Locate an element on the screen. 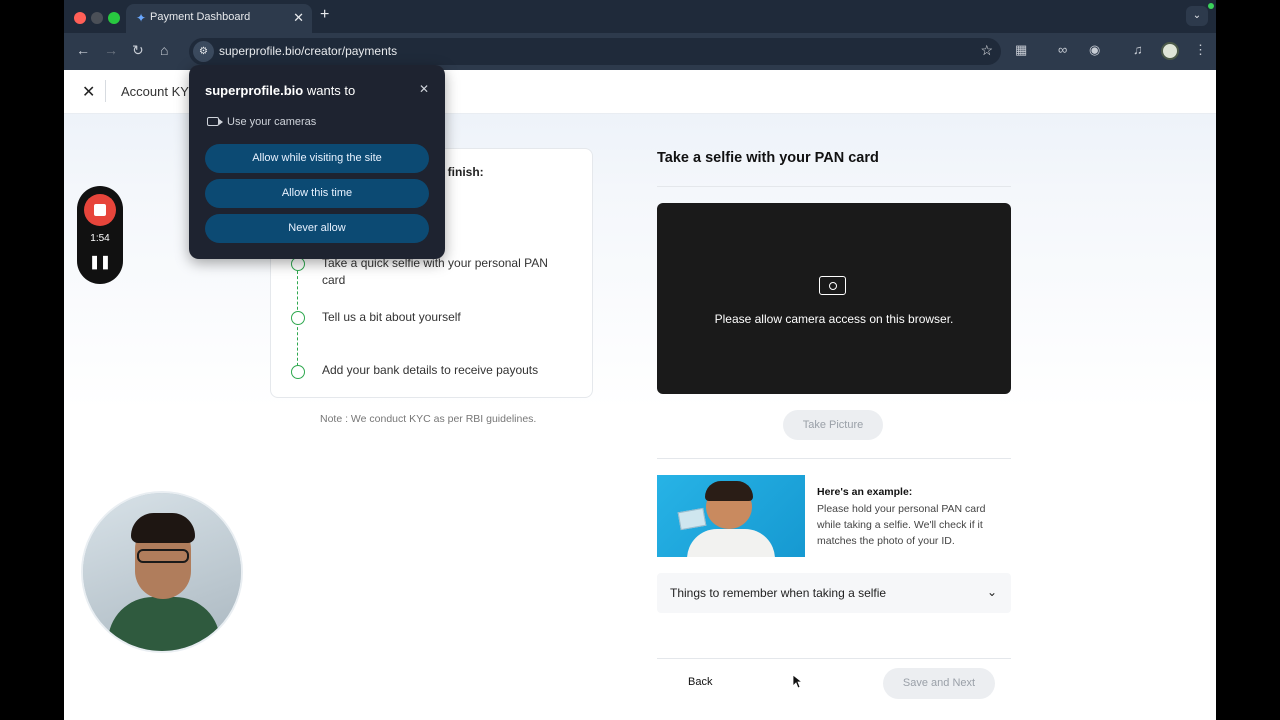 Image resolution: width=1280 pixels, height=720 pixels. selfie-title: Take a selfie with your PAN card is located at coordinates (768, 158).